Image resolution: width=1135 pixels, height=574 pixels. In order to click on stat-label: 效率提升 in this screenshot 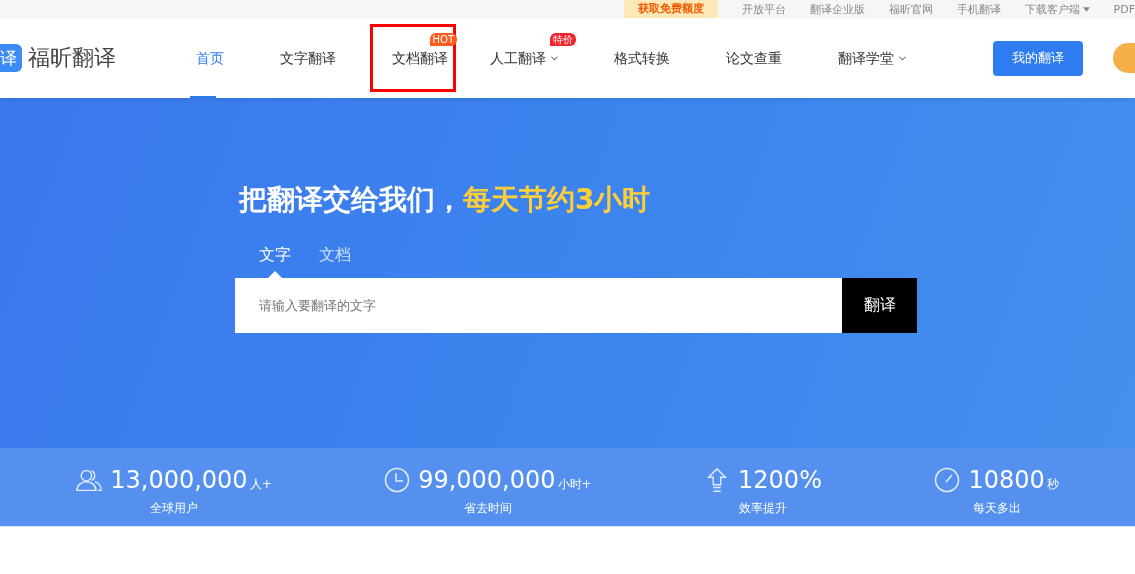, I will do `click(763, 508)`.